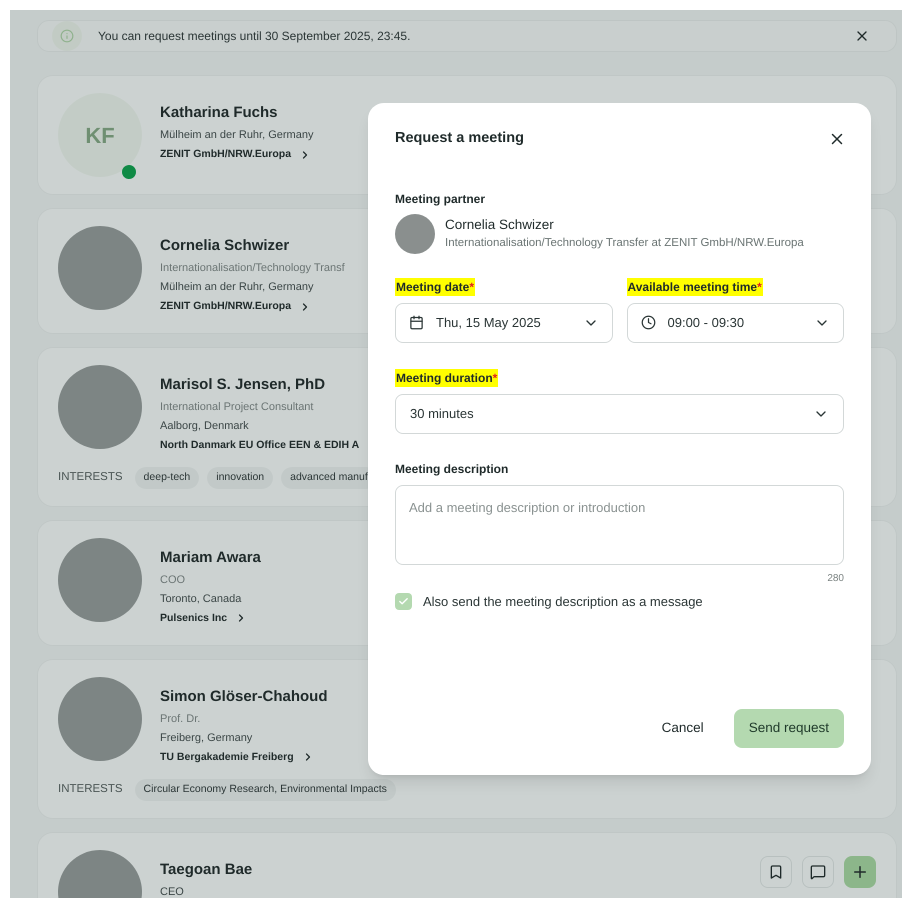  What do you see at coordinates (789, 728) in the screenshot?
I see `send-request-button: Send request` at bounding box center [789, 728].